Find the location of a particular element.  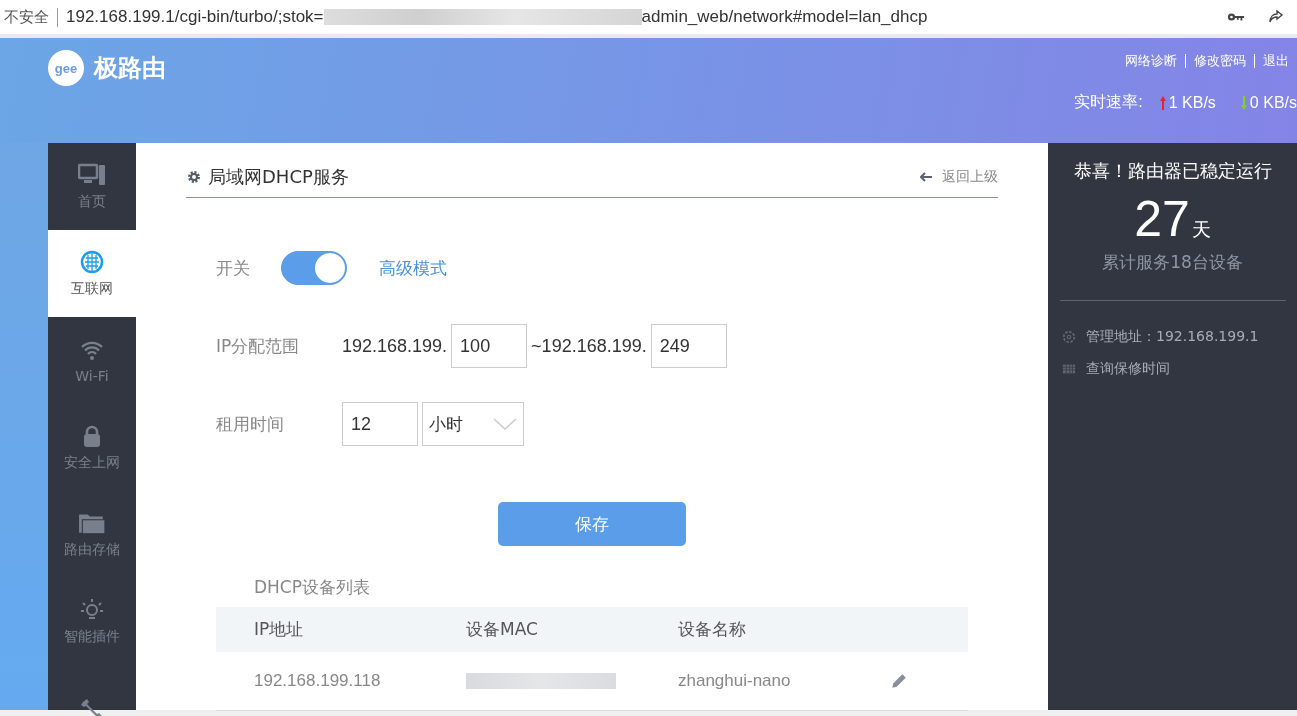

sidebar-item: 互联网 is located at coordinates (92, 273).